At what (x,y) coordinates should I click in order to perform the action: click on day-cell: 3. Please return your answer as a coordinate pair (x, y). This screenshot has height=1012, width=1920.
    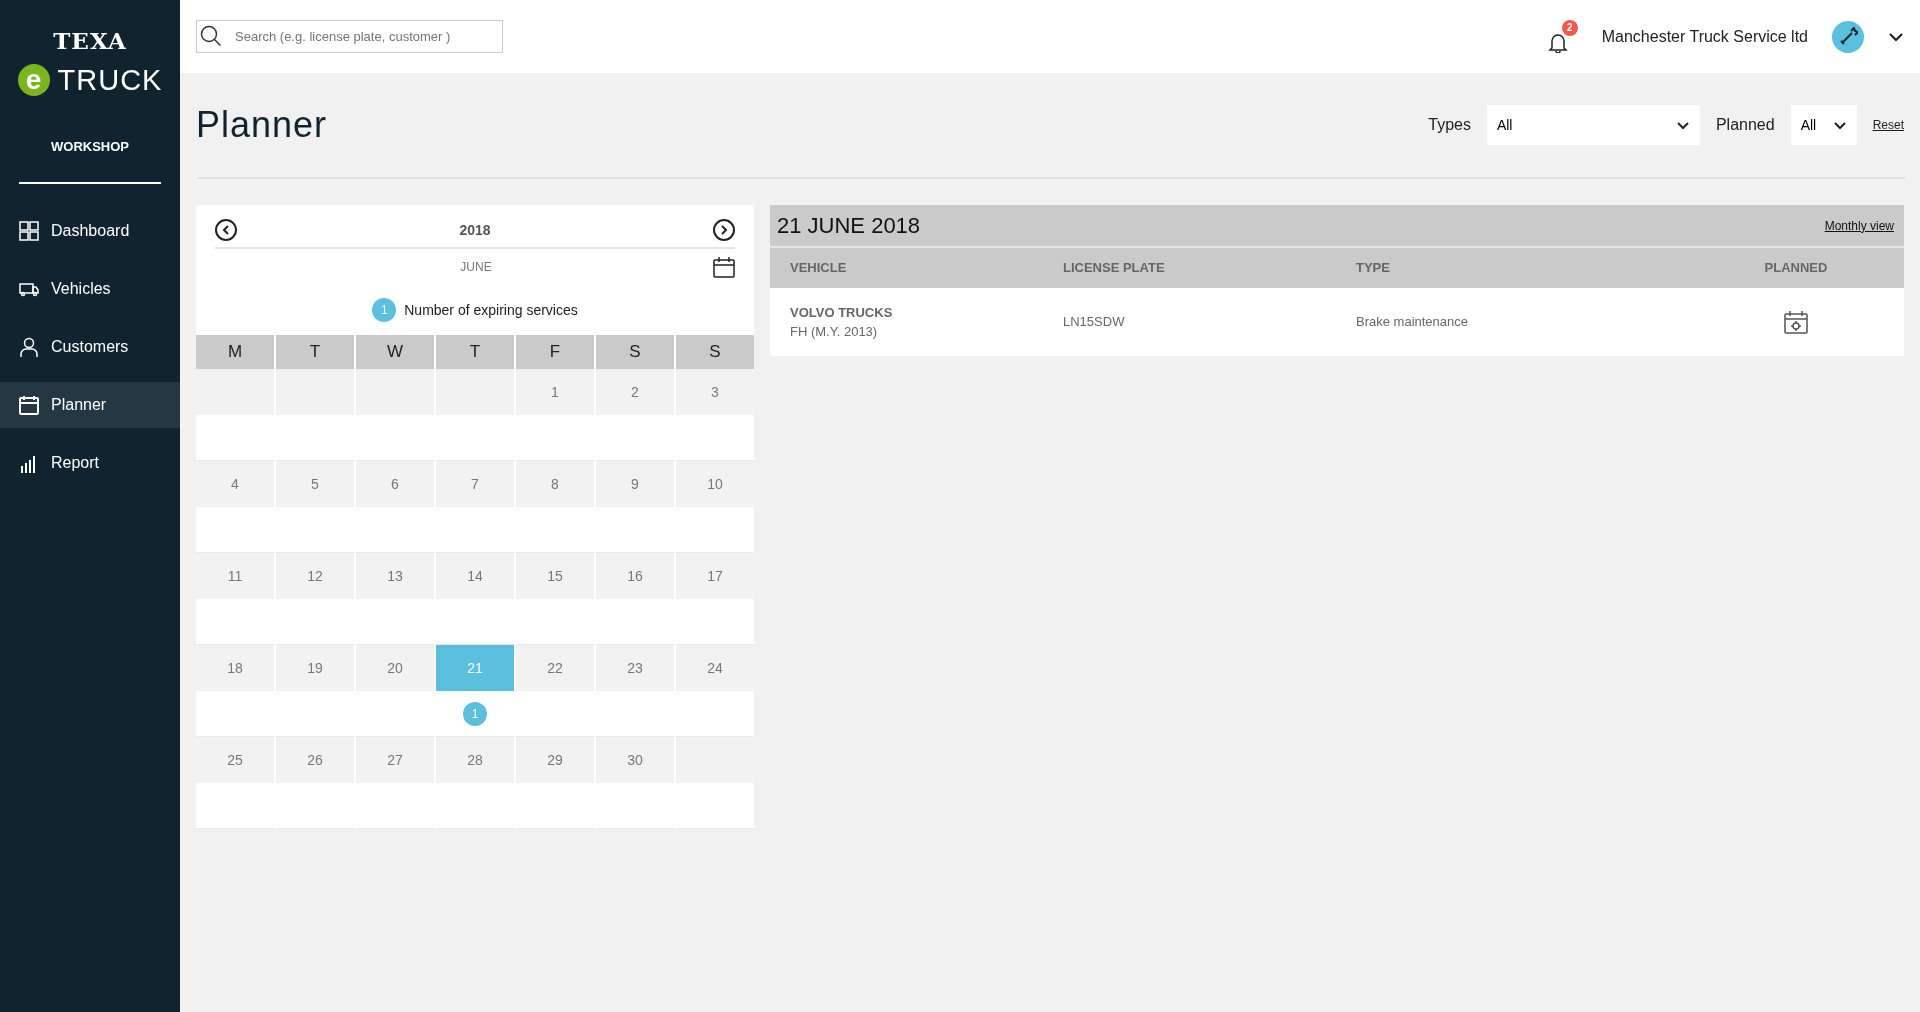
    Looking at the image, I should click on (715, 392).